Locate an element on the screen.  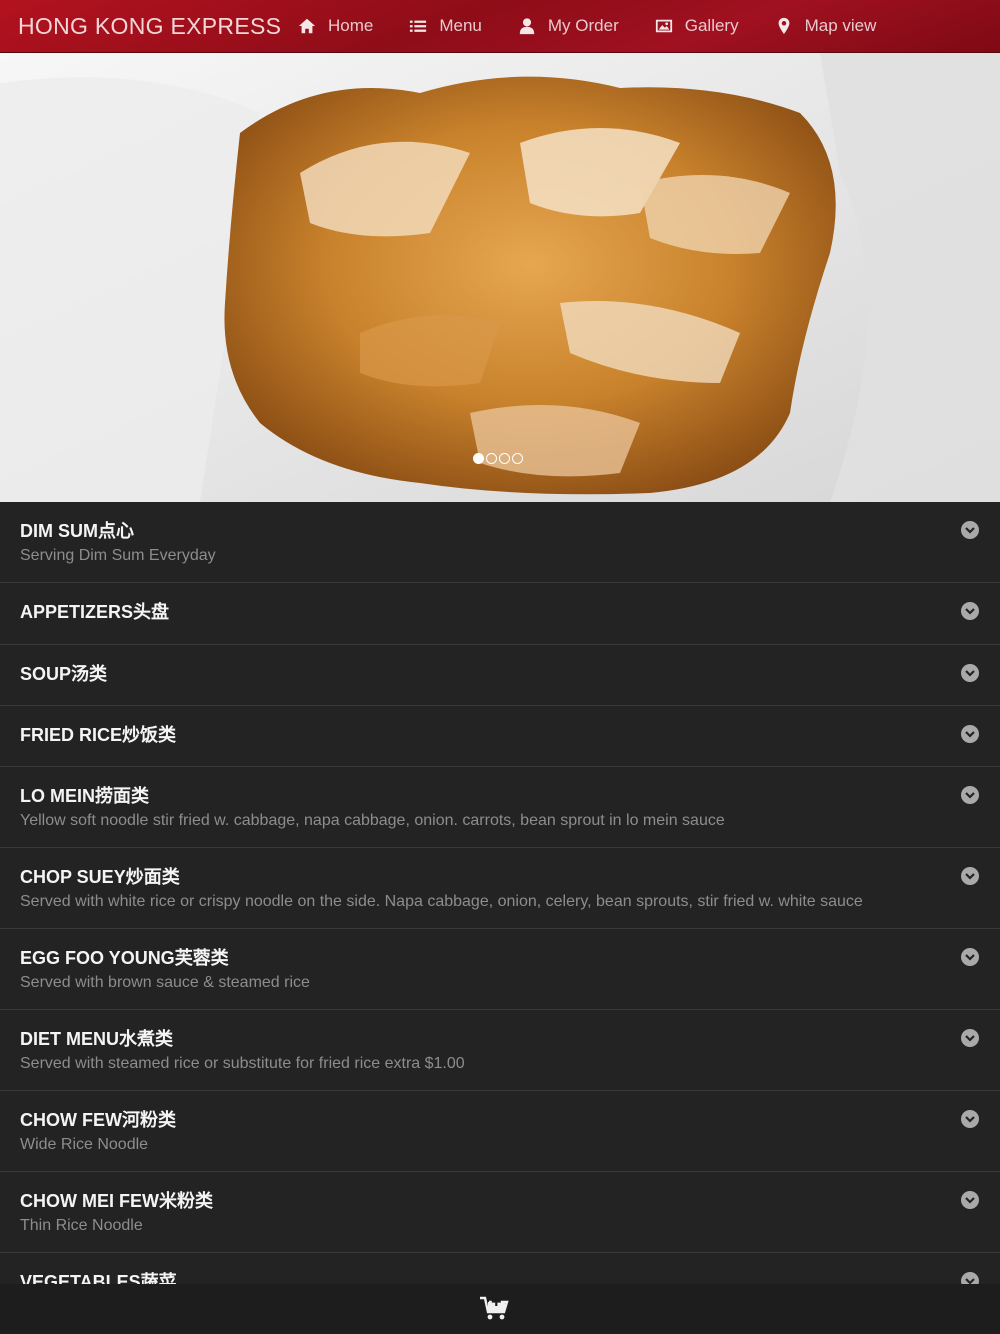
carousel-indicators is located at coordinates (499, 458).